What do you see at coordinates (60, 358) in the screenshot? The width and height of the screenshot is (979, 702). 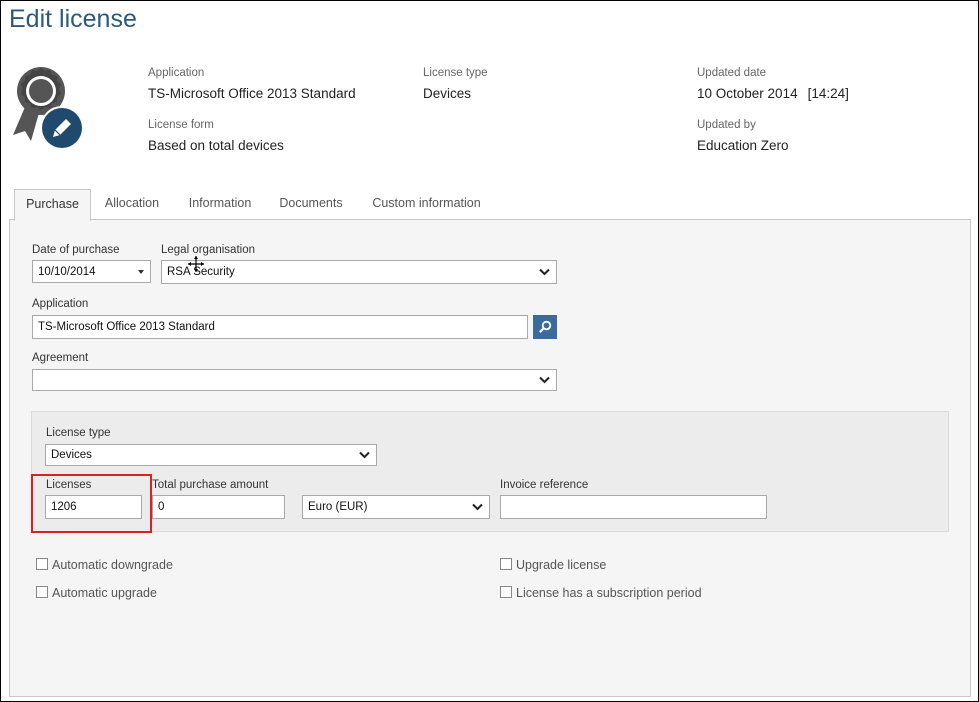 I see `agreement-label: Agreement` at bounding box center [60, 358].